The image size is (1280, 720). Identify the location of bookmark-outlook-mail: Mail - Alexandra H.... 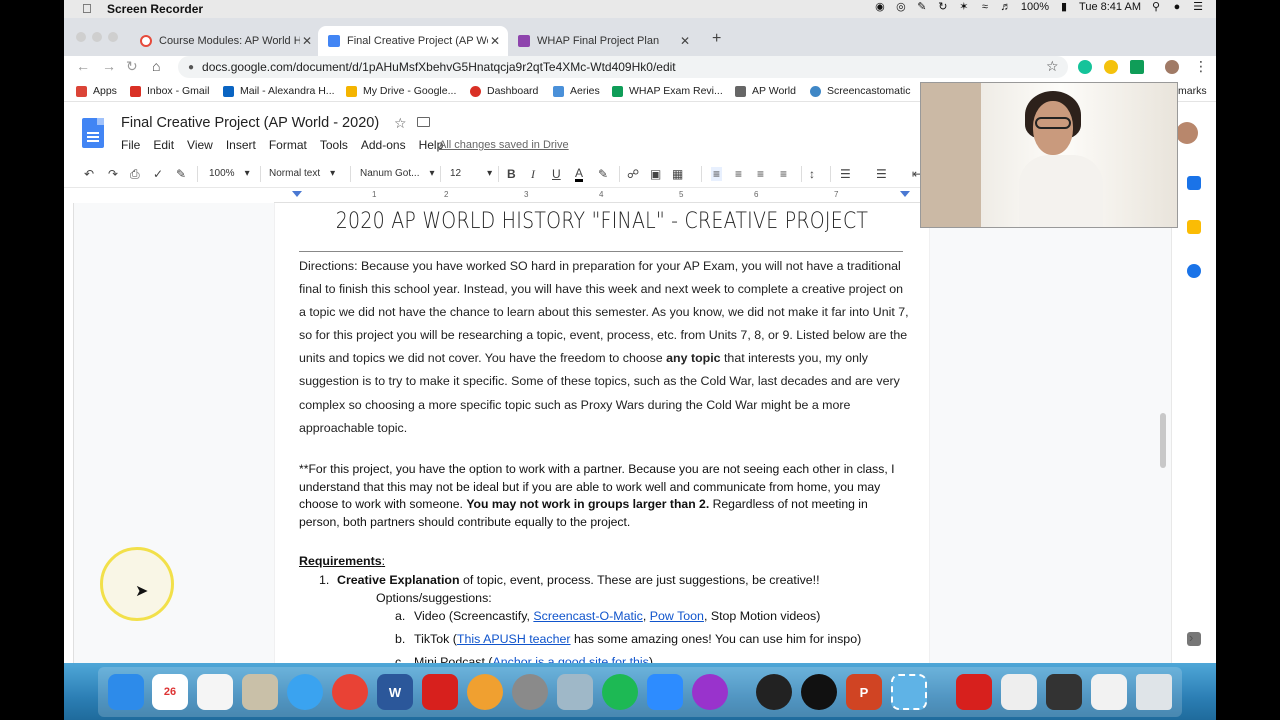
(279, 91).